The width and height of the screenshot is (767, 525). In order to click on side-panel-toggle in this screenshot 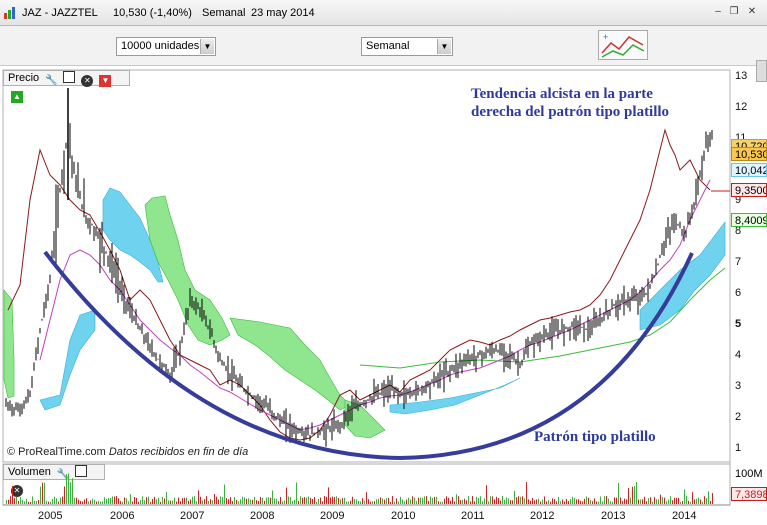, I will do `click(761, 71)`.